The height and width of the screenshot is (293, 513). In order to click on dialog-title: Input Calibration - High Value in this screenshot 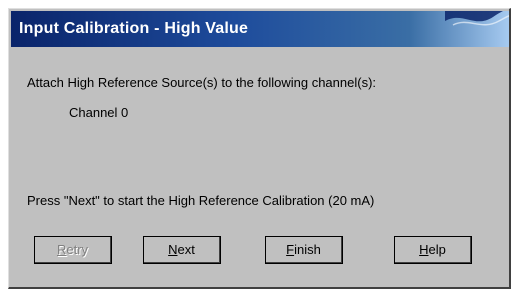, I will do `click(134, 28)`.